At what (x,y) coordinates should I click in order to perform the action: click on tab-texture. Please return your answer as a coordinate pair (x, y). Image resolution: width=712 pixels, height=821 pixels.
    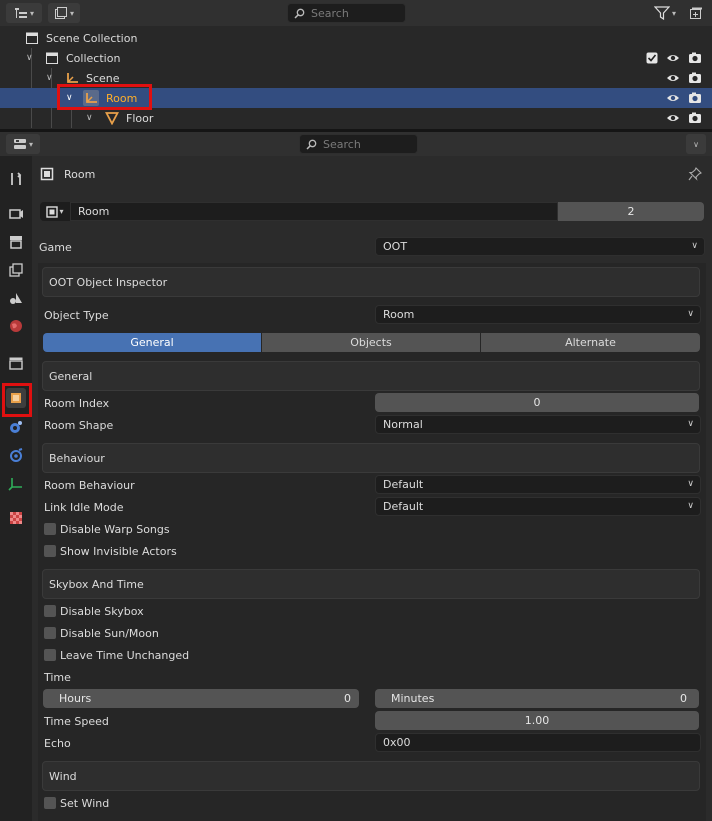
    Looking at the image, I should click on (16, 518).